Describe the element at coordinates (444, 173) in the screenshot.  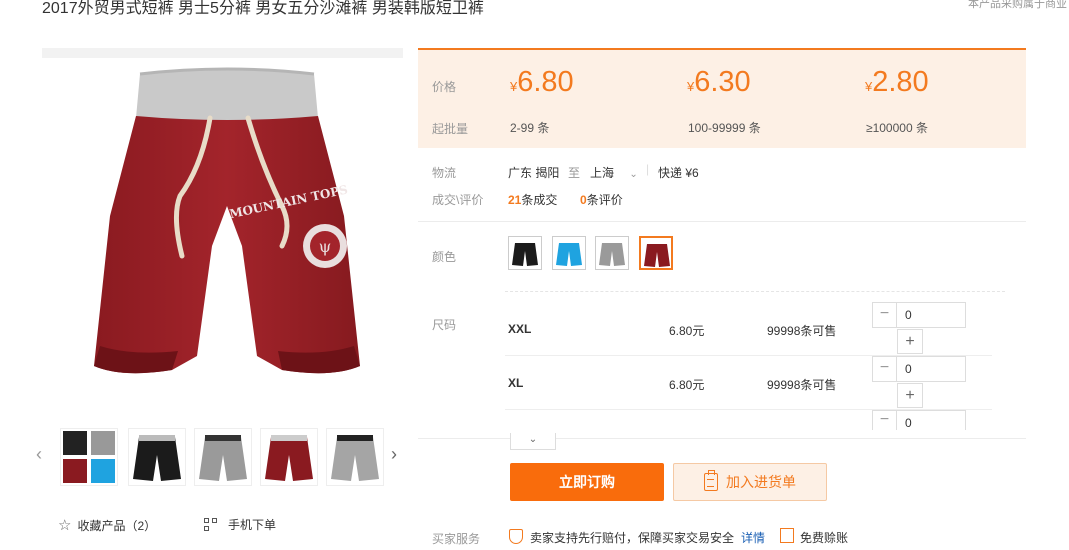
I see `logistics-label: 物流` at that location.